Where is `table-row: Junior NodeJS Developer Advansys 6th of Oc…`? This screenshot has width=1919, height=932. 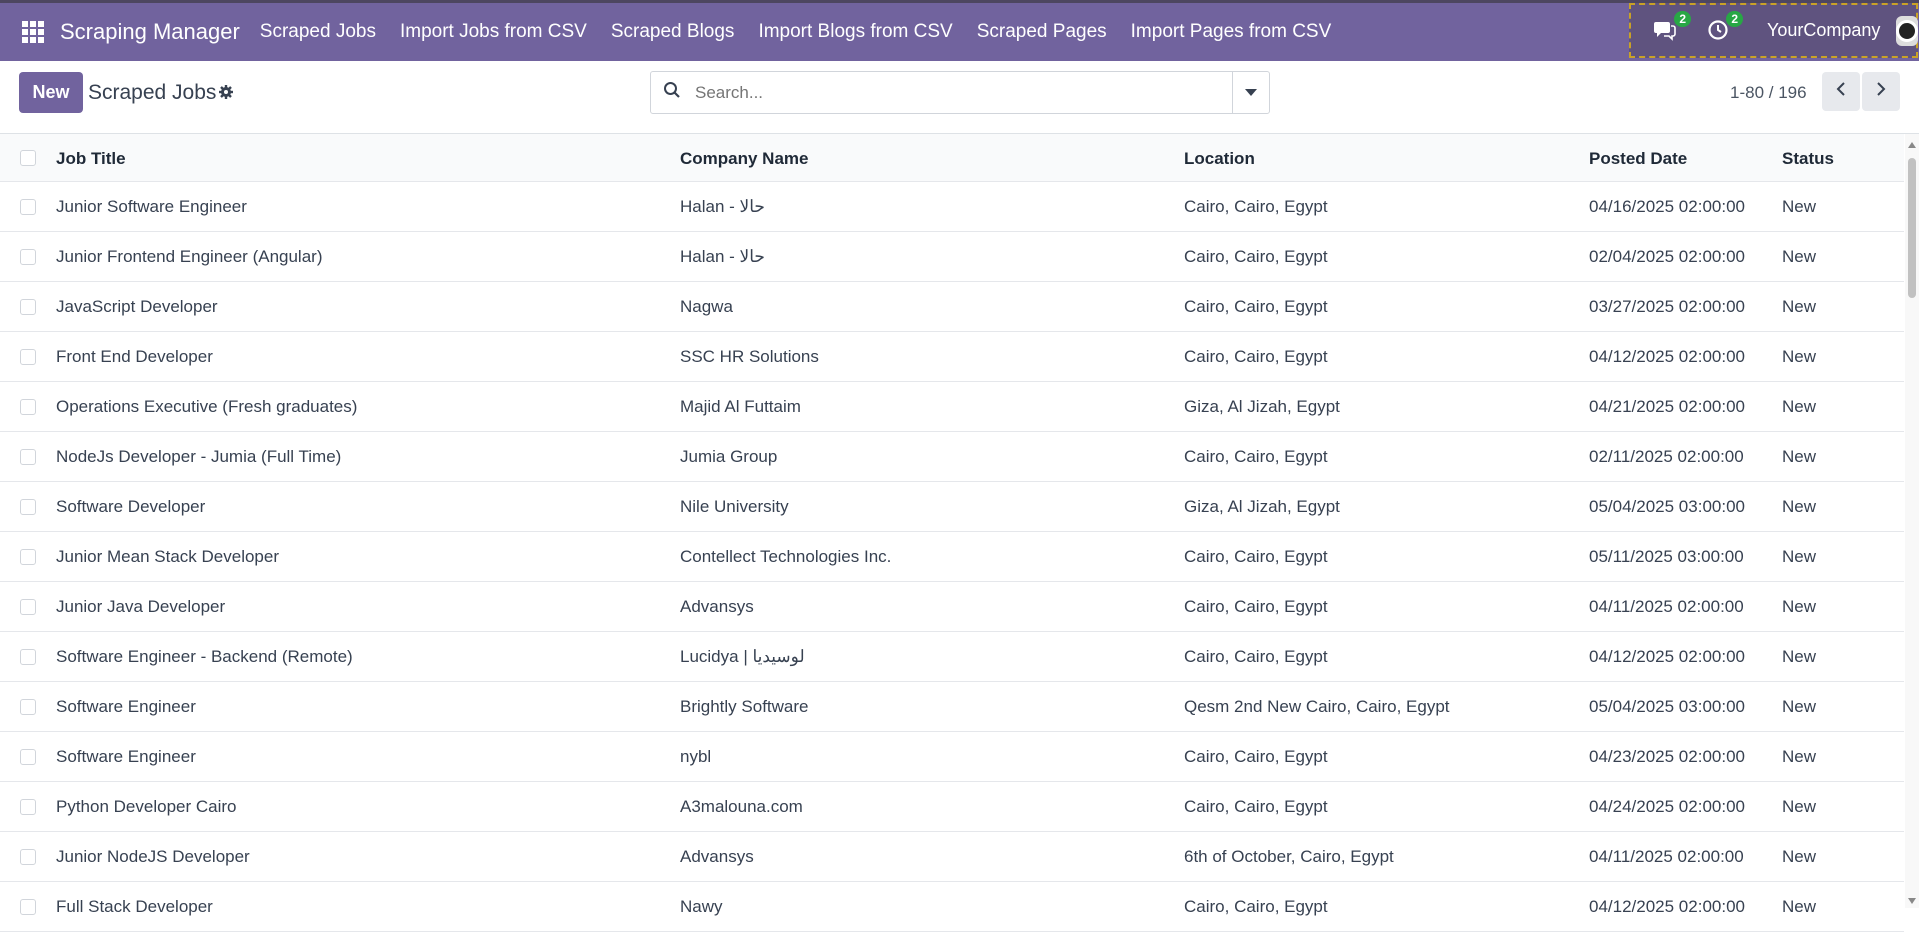
table-row: Junior NodeJS Developer Advansys 6th of Oc… is located at coordinates (952, 857).